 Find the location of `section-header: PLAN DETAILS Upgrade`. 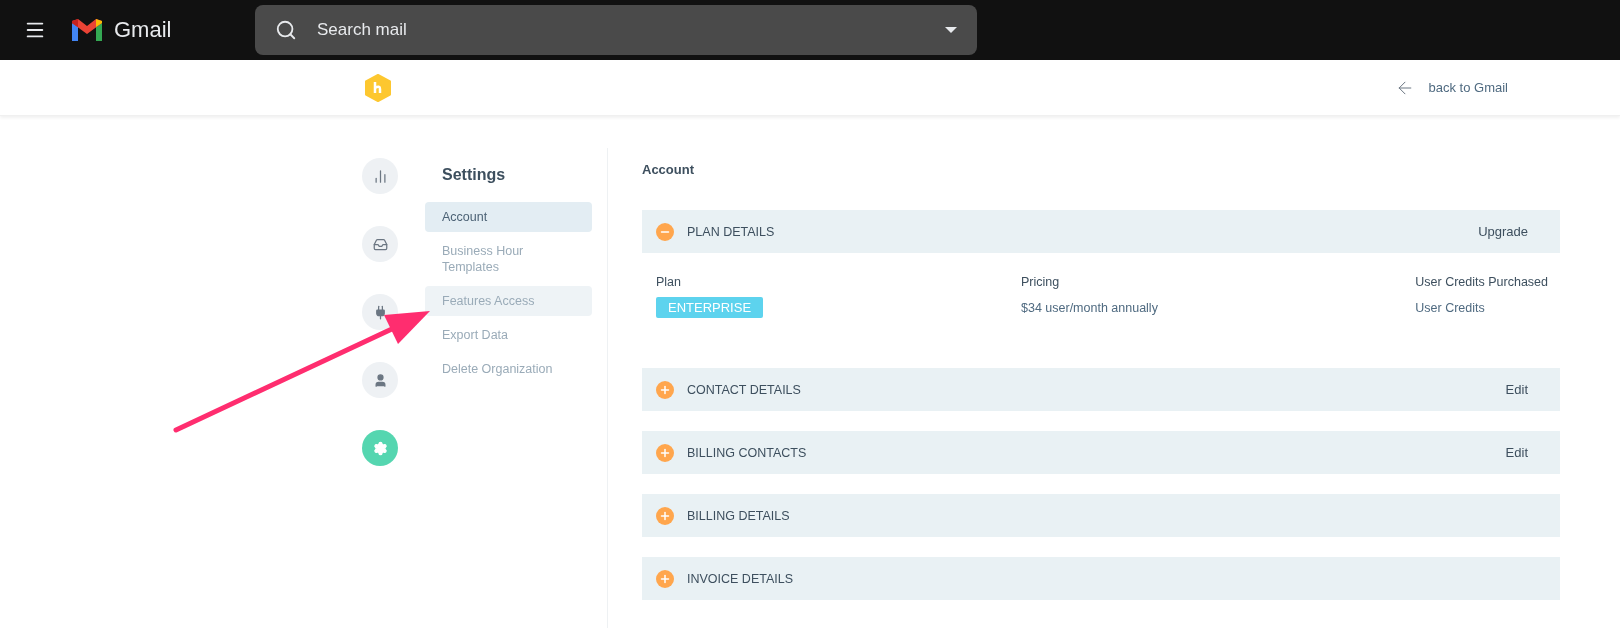

section-header: PLAN DETAILS Upgrade is located at coordinates (1101, 231).